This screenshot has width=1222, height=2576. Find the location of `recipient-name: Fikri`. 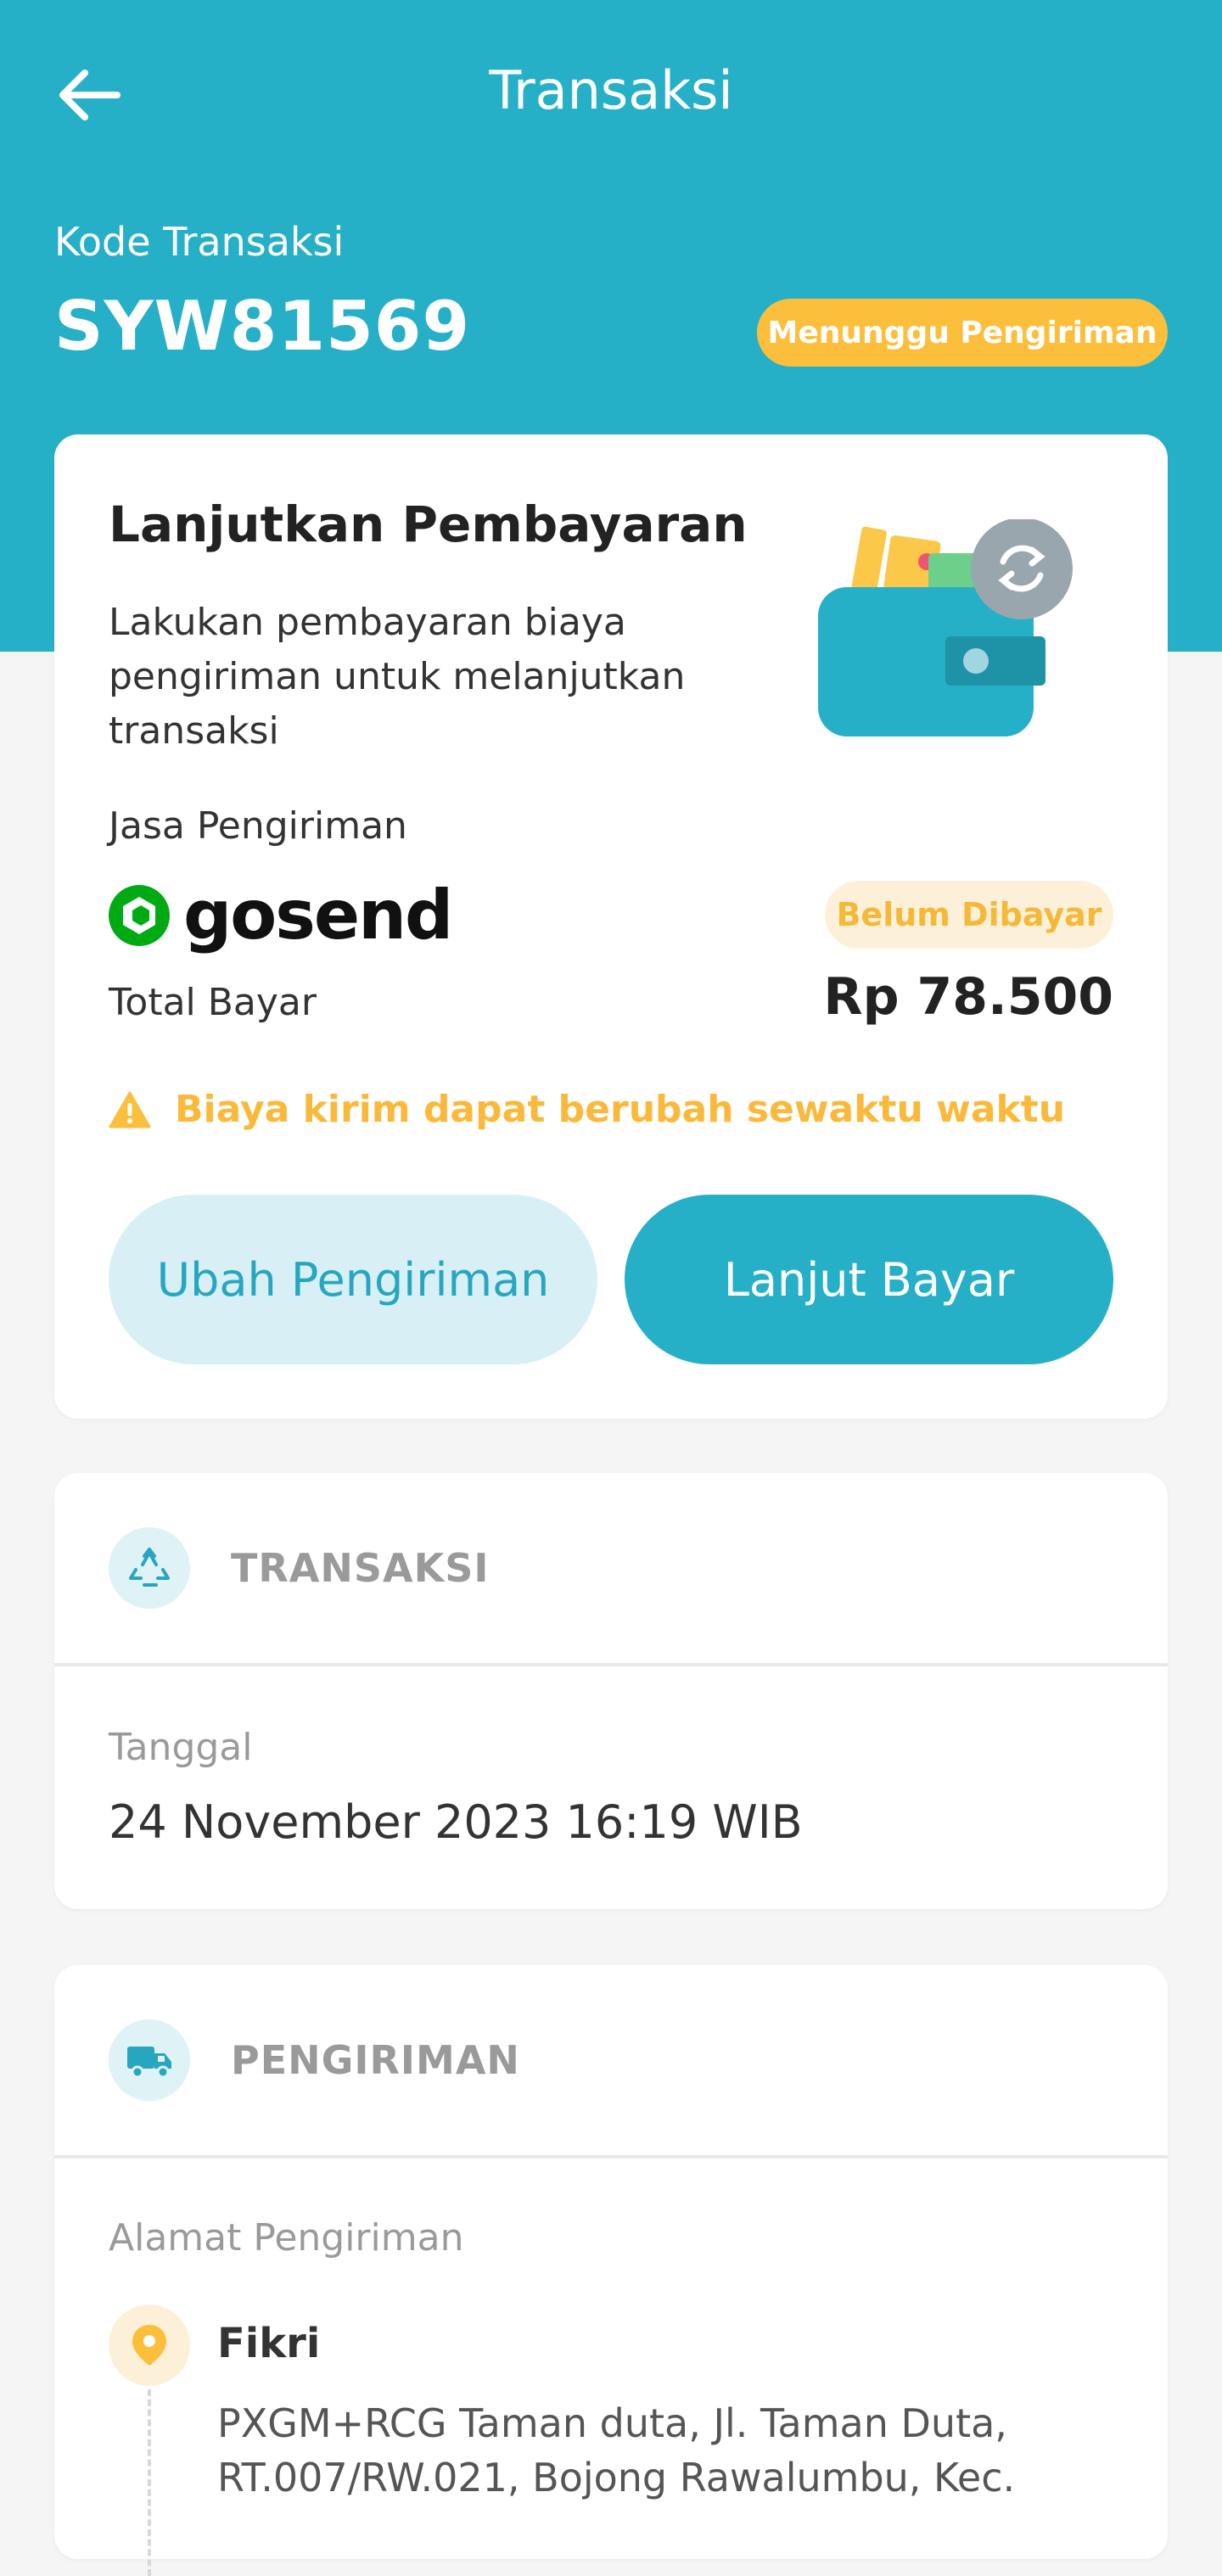

recipient-name: Fikri is located at coordinates (269, 2344).